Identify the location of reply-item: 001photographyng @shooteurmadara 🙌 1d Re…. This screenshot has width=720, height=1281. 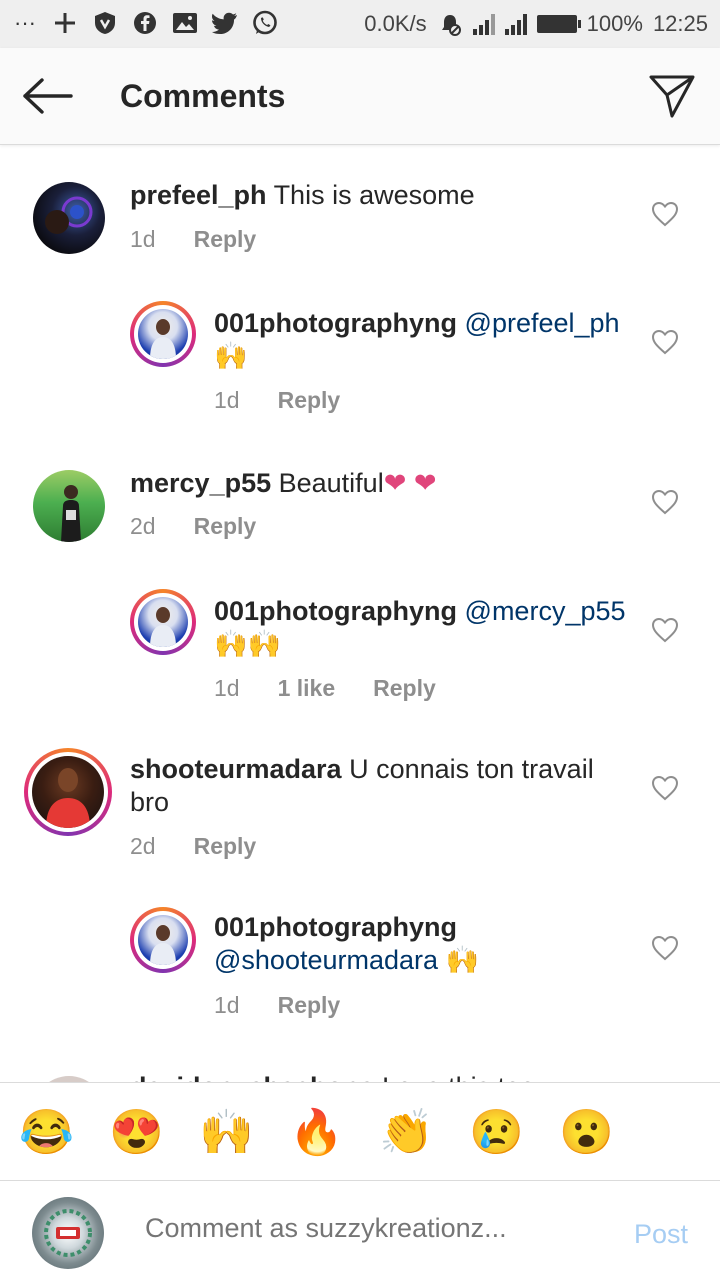
(360, 971).